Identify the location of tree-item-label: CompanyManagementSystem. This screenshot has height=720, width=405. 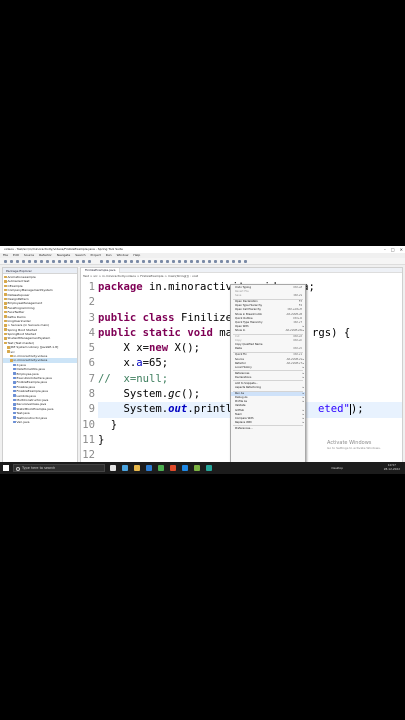
(30, 290).